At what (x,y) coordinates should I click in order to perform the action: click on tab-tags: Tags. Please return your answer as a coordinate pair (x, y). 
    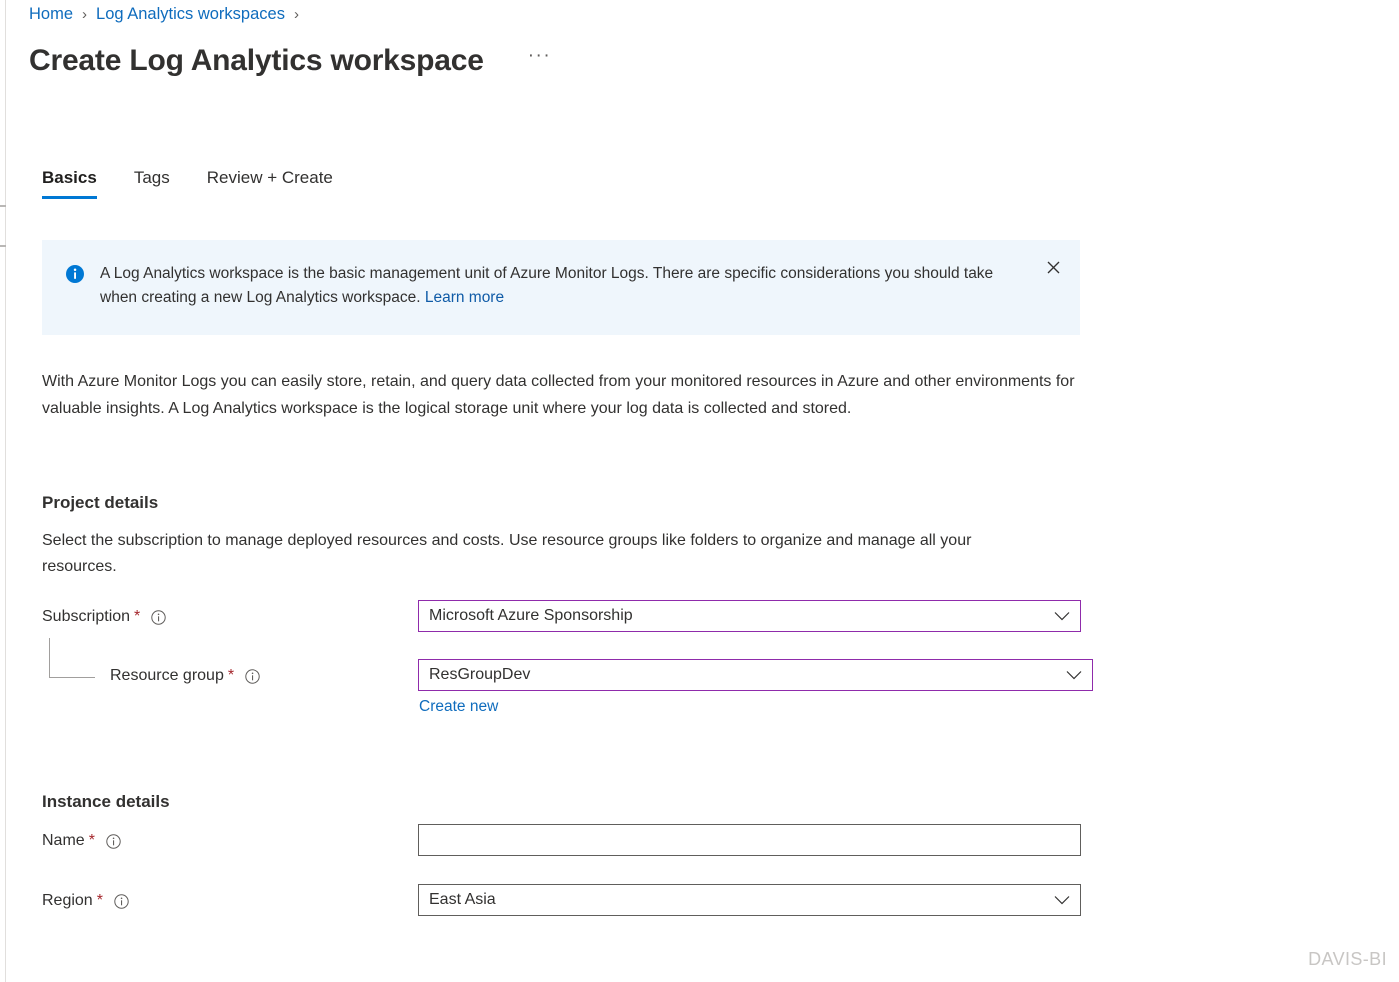
    Looking at the image, I should click on (152, 183).